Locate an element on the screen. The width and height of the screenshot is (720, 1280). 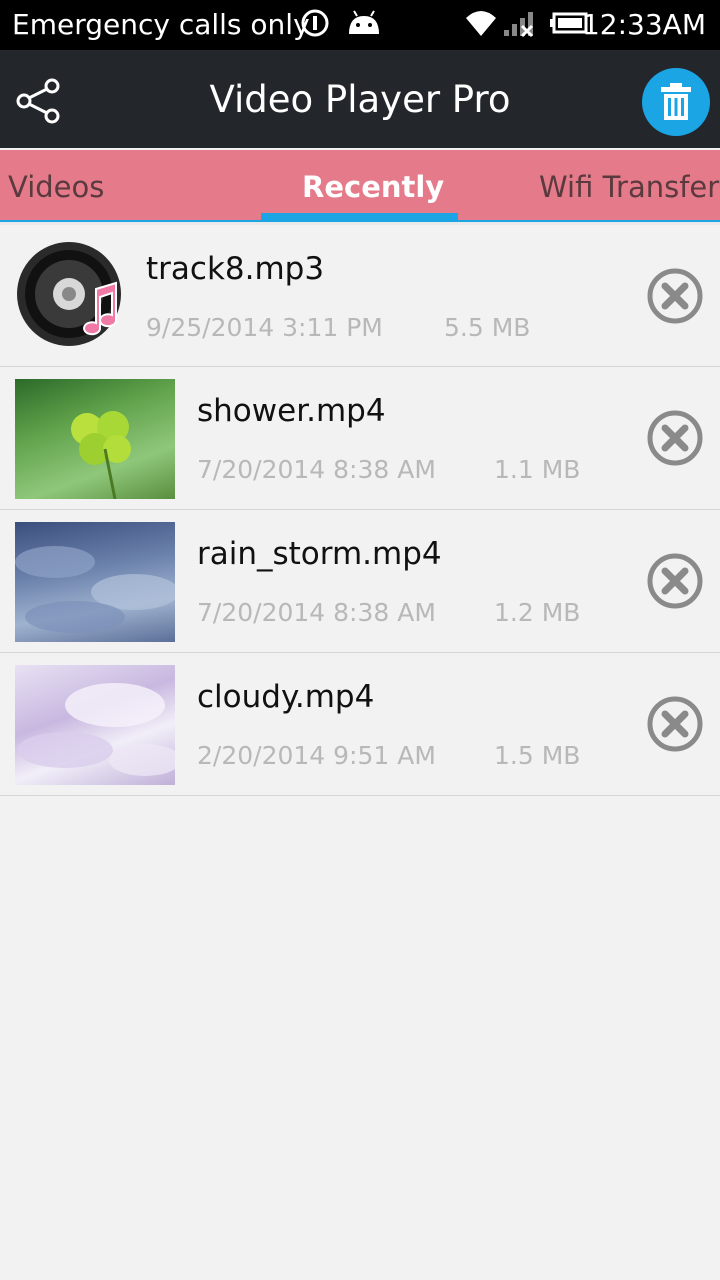
active-tab-indicator is located at coordinates (359, 216).